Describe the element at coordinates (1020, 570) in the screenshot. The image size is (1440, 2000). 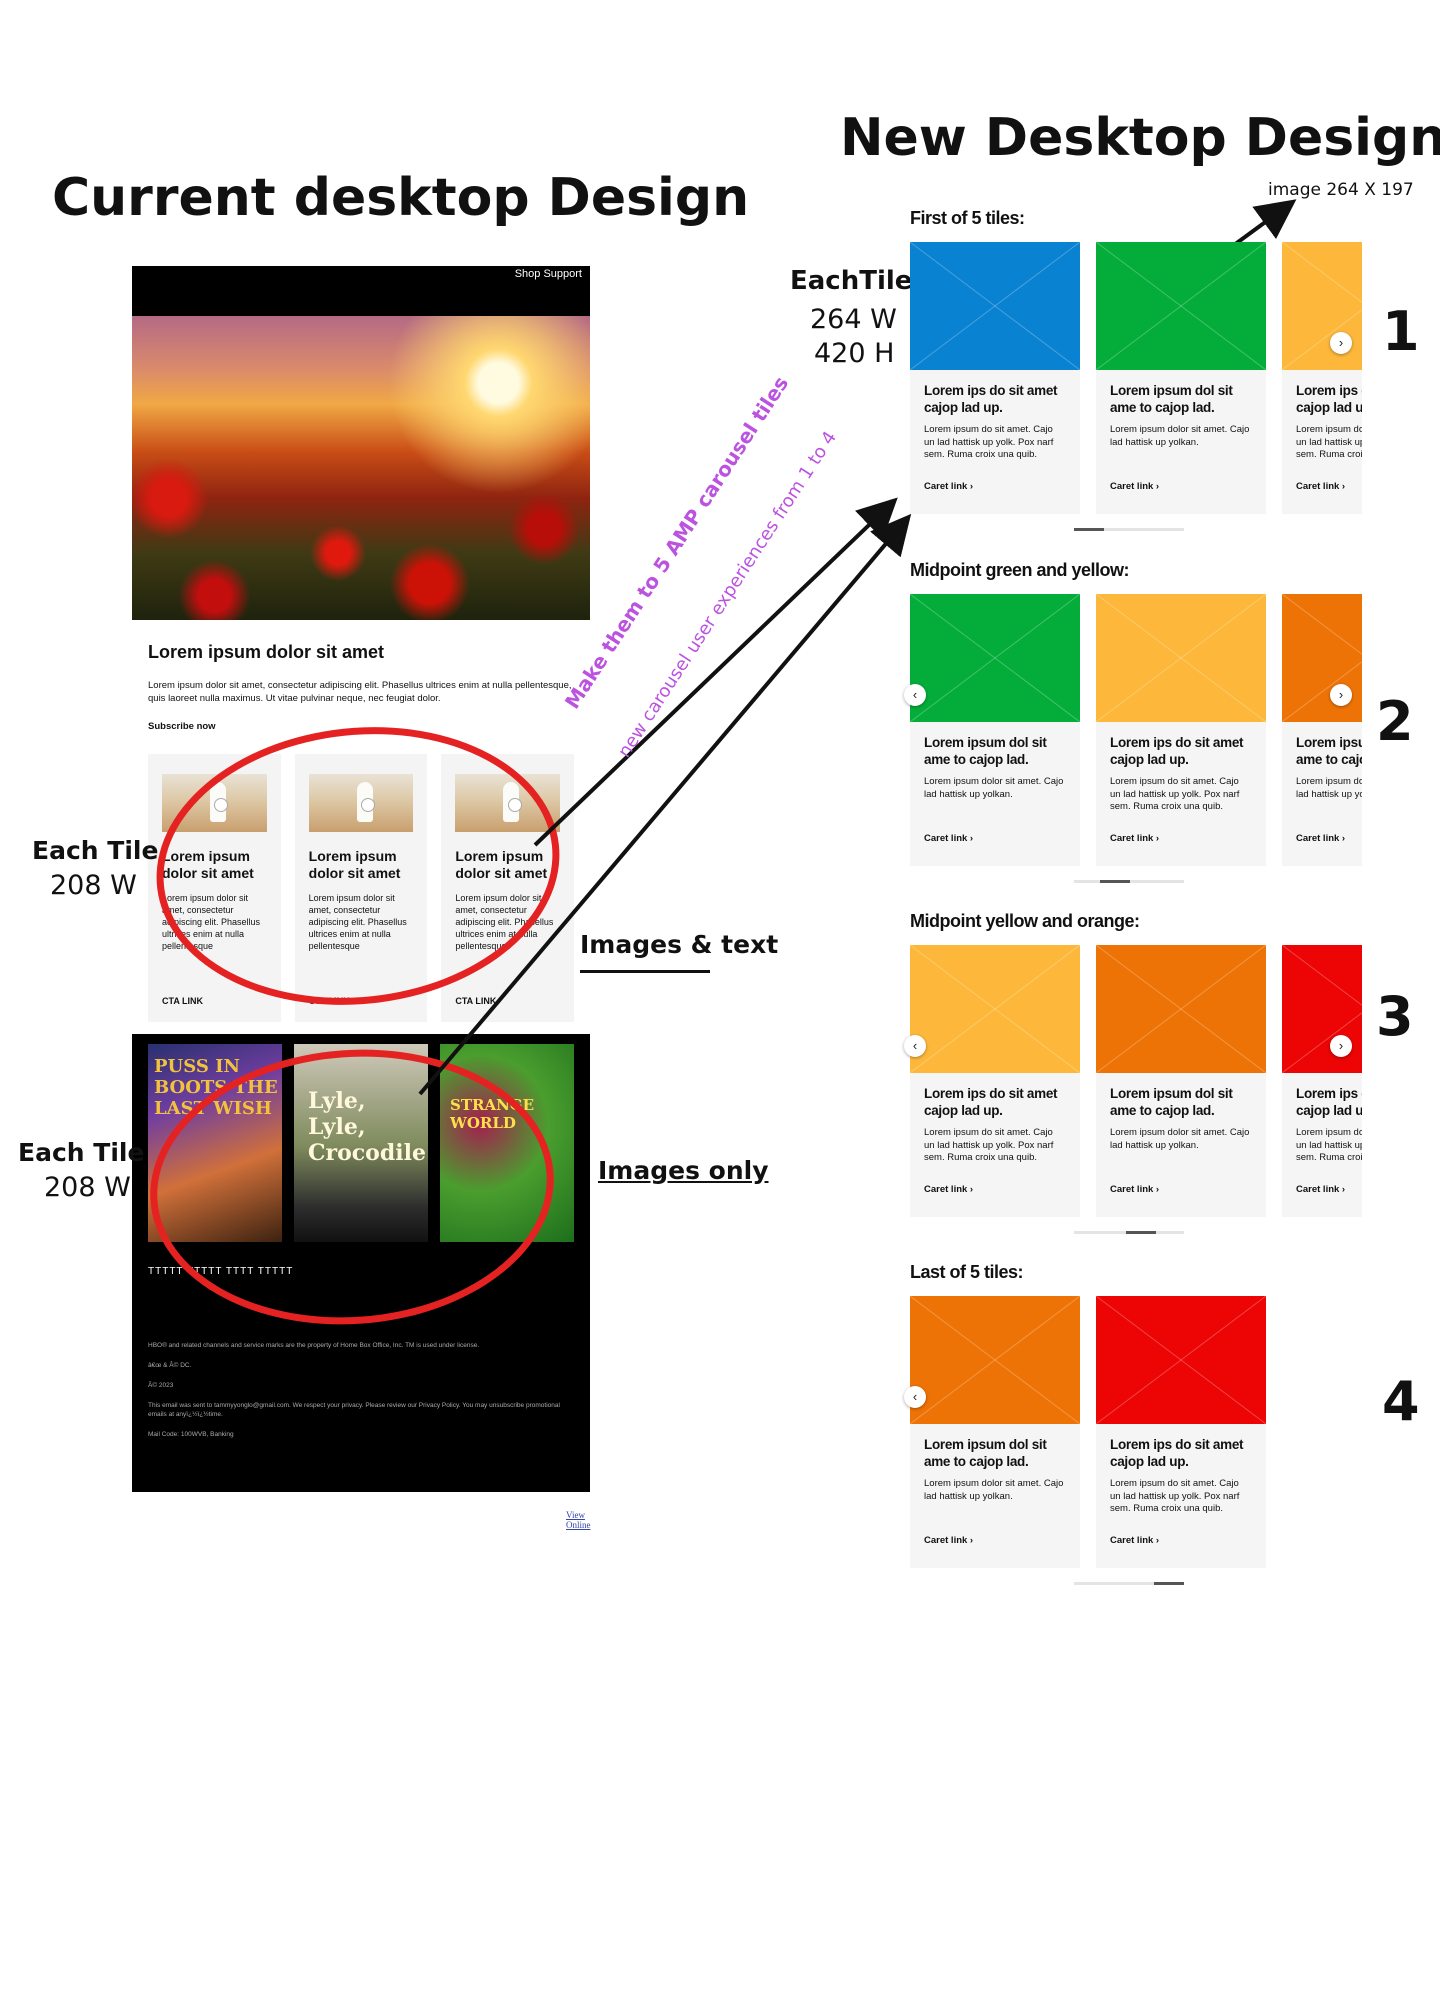
I see `frame-title: Midpoint green and yellow:` at that location.